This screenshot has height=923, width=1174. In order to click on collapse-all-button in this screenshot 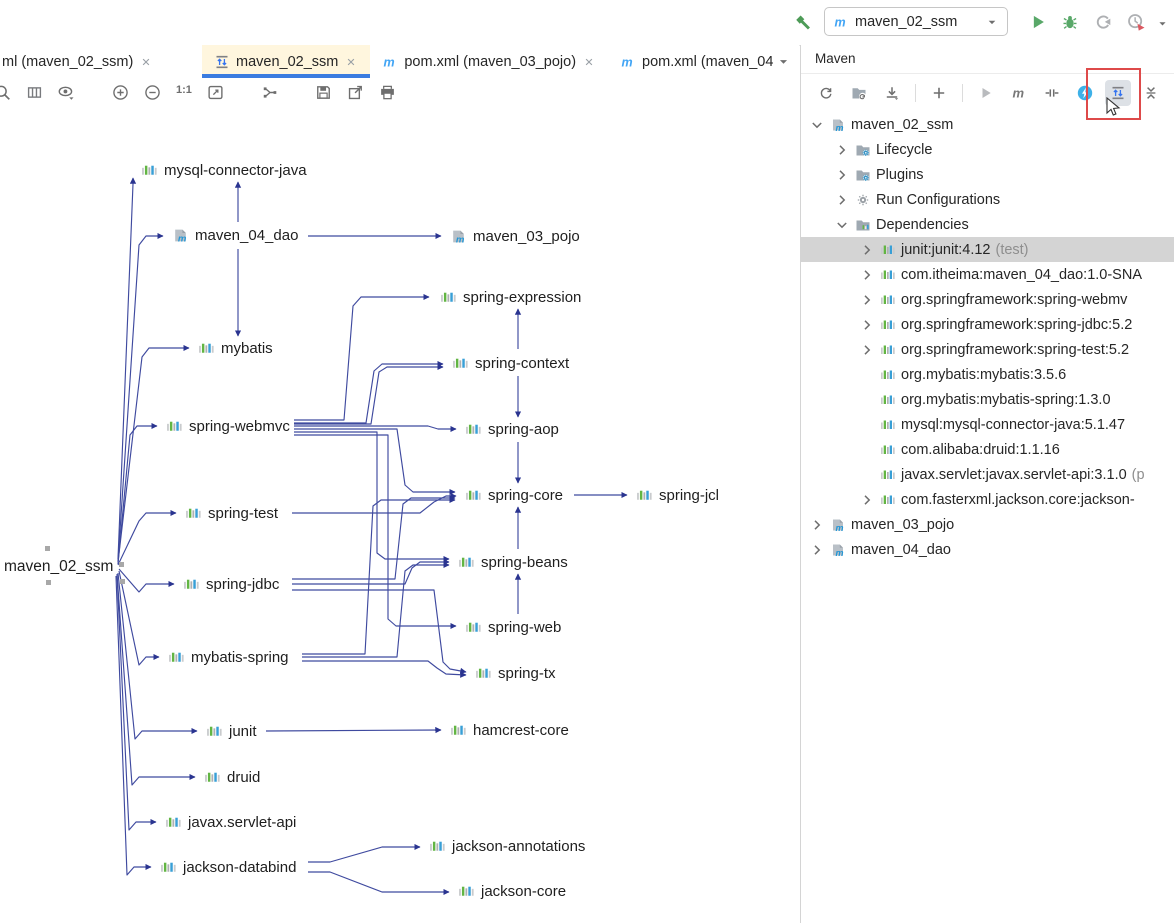, I will do `click(1151, 93)`.